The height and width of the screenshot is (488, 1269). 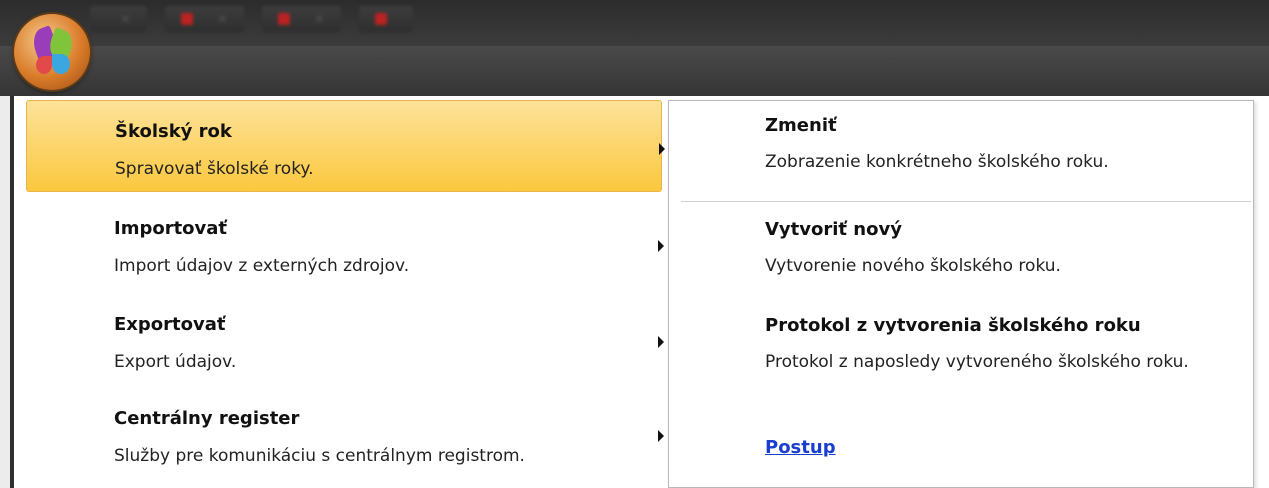 What do you see at coordinates (953, 325) in the screenshot?
I see `submenu-item-title: Protokol z vytvorenia školského roku` at bounding box center [953, 325].